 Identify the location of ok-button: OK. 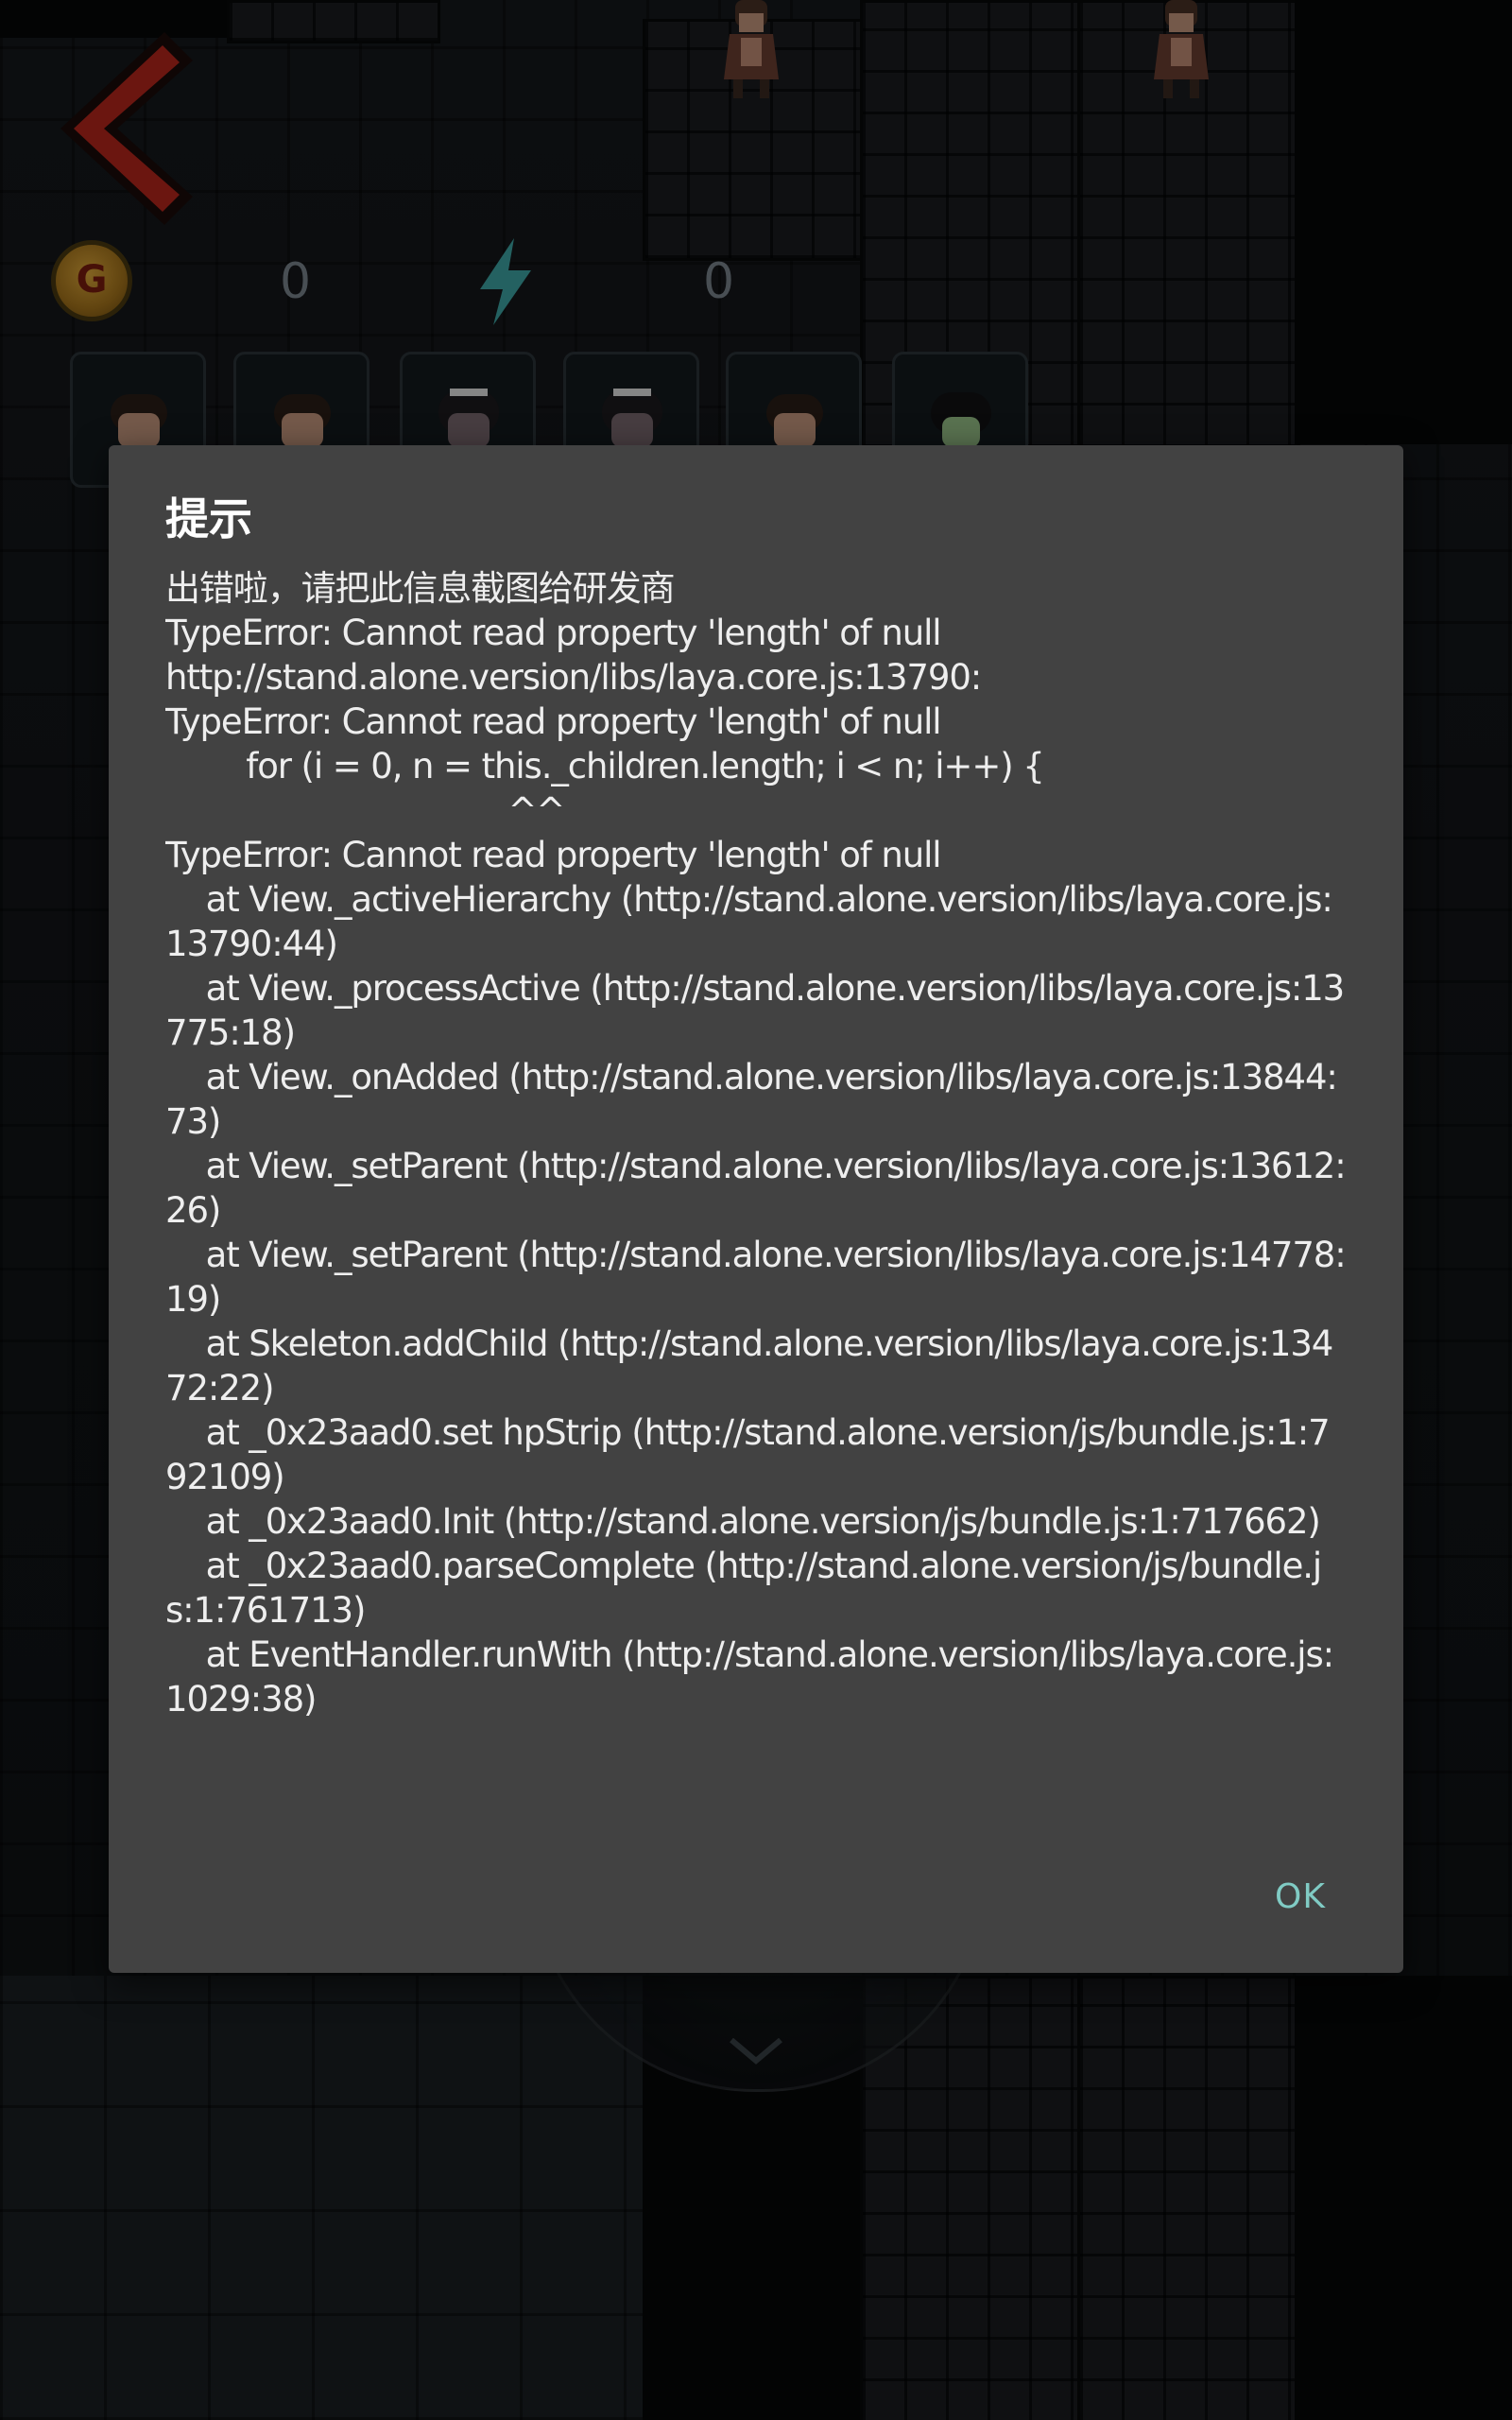
(1300, 1897).